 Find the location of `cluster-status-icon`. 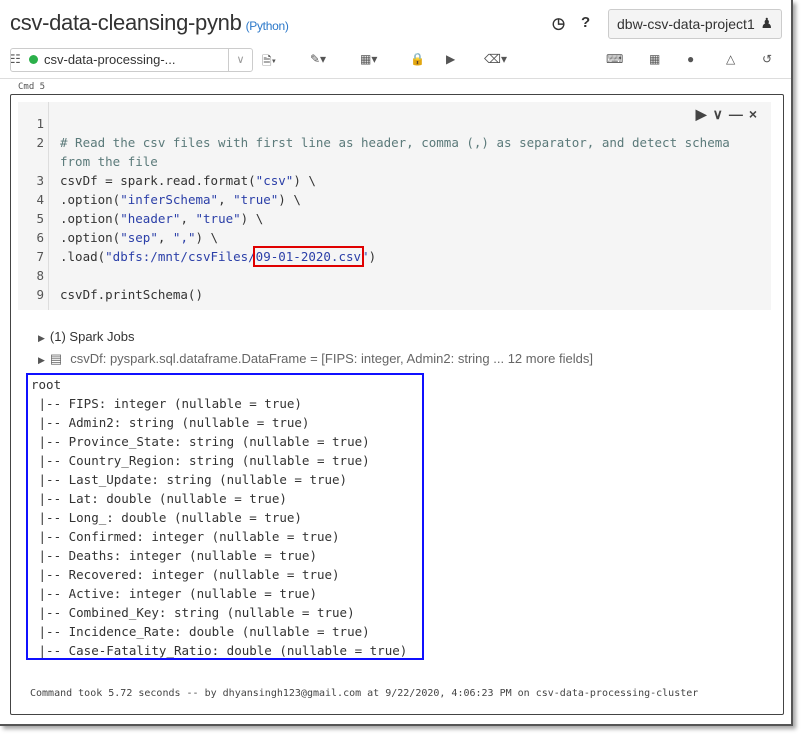

cluster-status-icon is located at coordinates (33, 59).